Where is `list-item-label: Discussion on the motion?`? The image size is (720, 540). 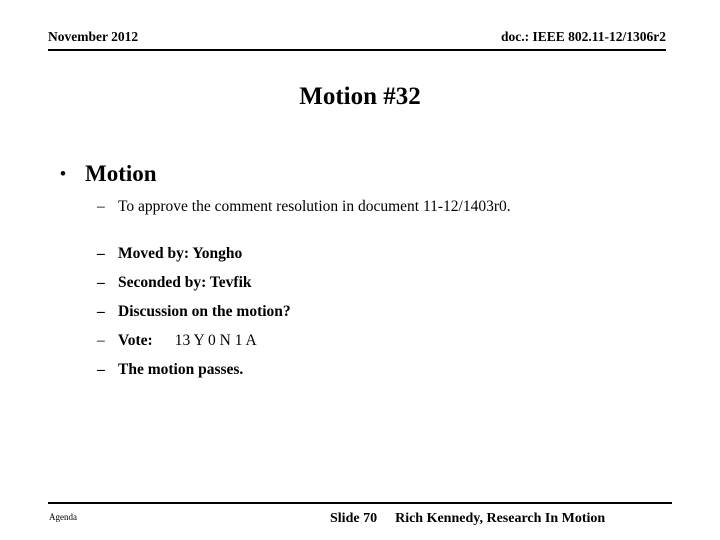 list-item-label: Discussion on the motion? is located at coordinates (204, 311).